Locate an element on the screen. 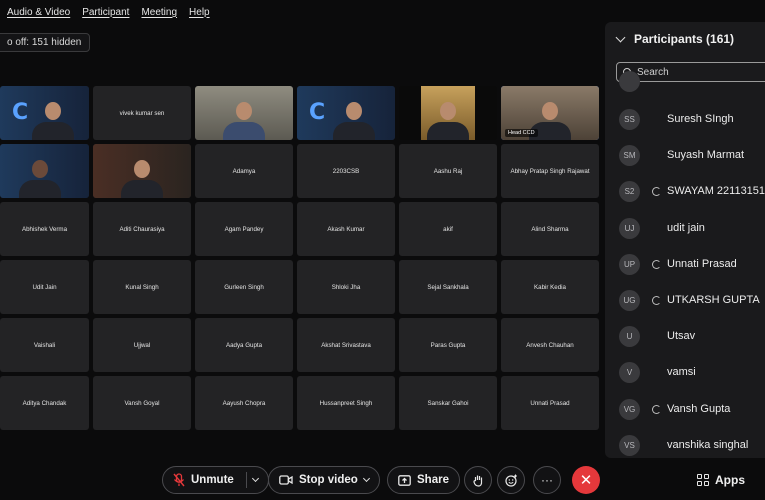 Image resolution: width=765 pixels, height=500 pixels. participant-tile: Hussanpreet Singh is located at coordinates (346, 403).